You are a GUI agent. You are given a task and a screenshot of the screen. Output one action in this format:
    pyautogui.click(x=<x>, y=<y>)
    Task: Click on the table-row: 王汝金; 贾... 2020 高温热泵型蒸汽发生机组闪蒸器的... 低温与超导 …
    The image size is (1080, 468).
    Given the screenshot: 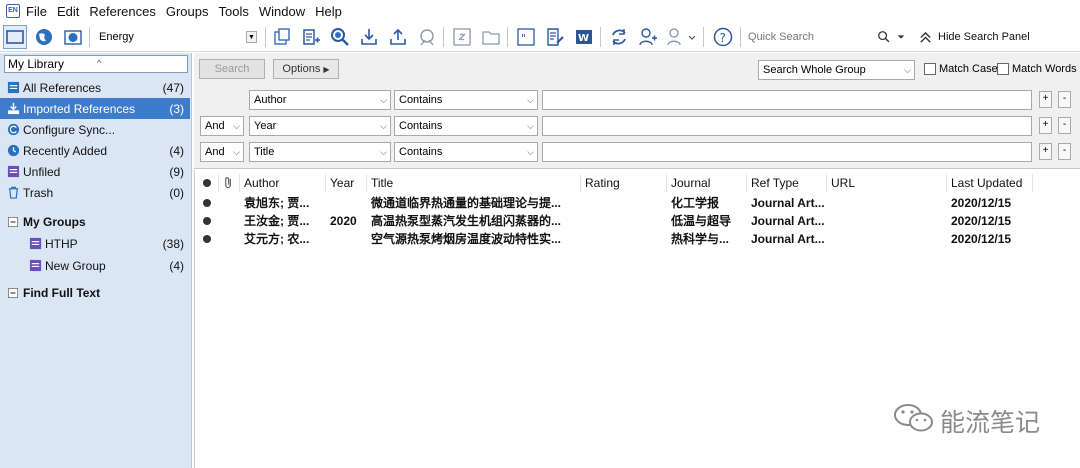 What is the action you would take?
    pyautogui.click(x=637, y=221)
    